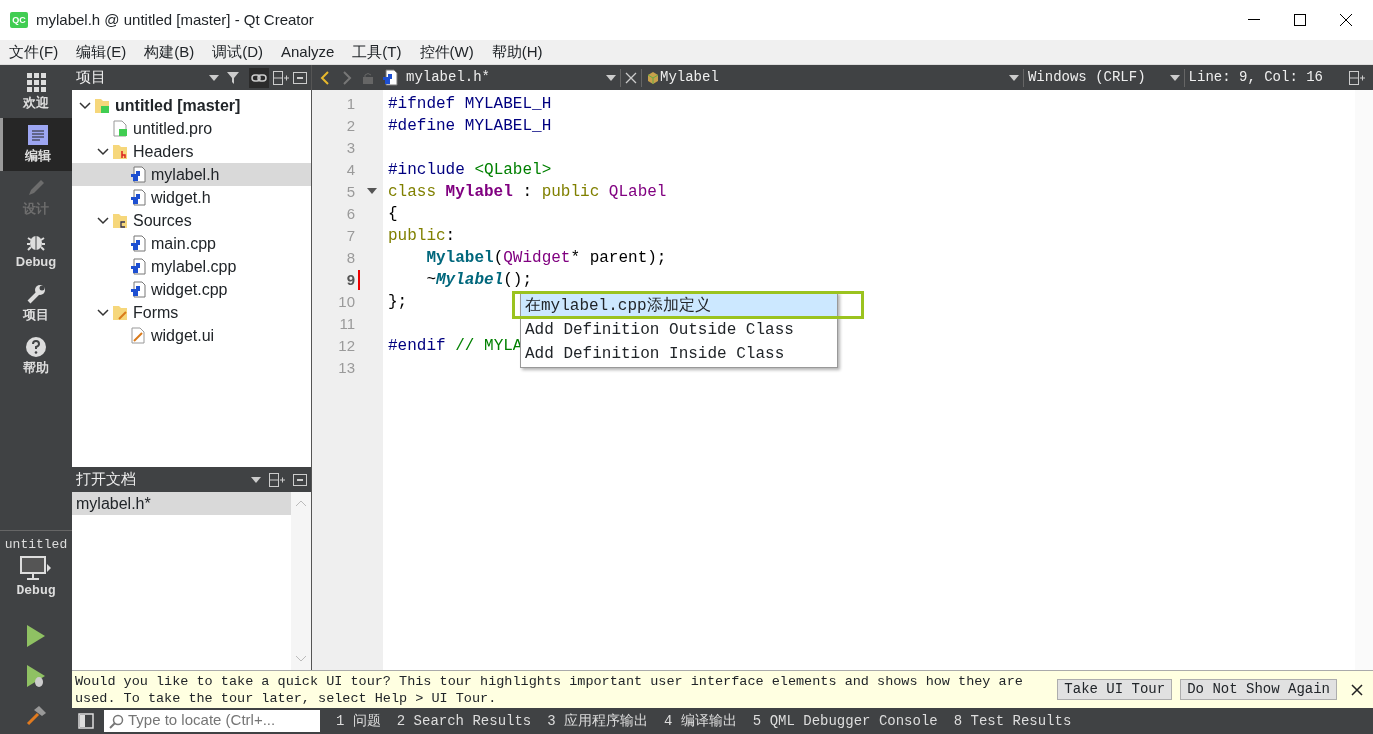 This screenshot has width=1373, height=734. I want to click on code-line: #include <QLabel>, so click(470, 170).